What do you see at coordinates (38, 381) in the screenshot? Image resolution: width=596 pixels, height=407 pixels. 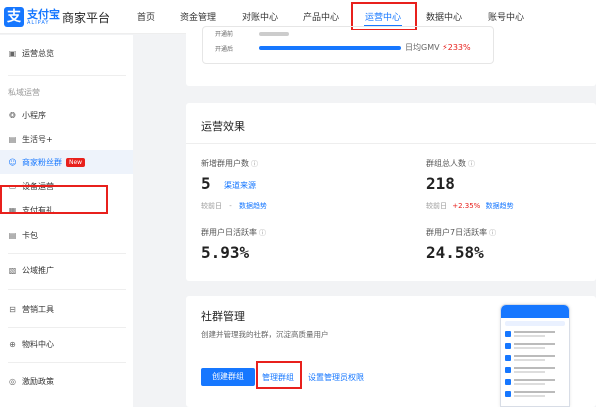 I see `sidebar-item-label: 激励政策` at bounding box center [38, 381].